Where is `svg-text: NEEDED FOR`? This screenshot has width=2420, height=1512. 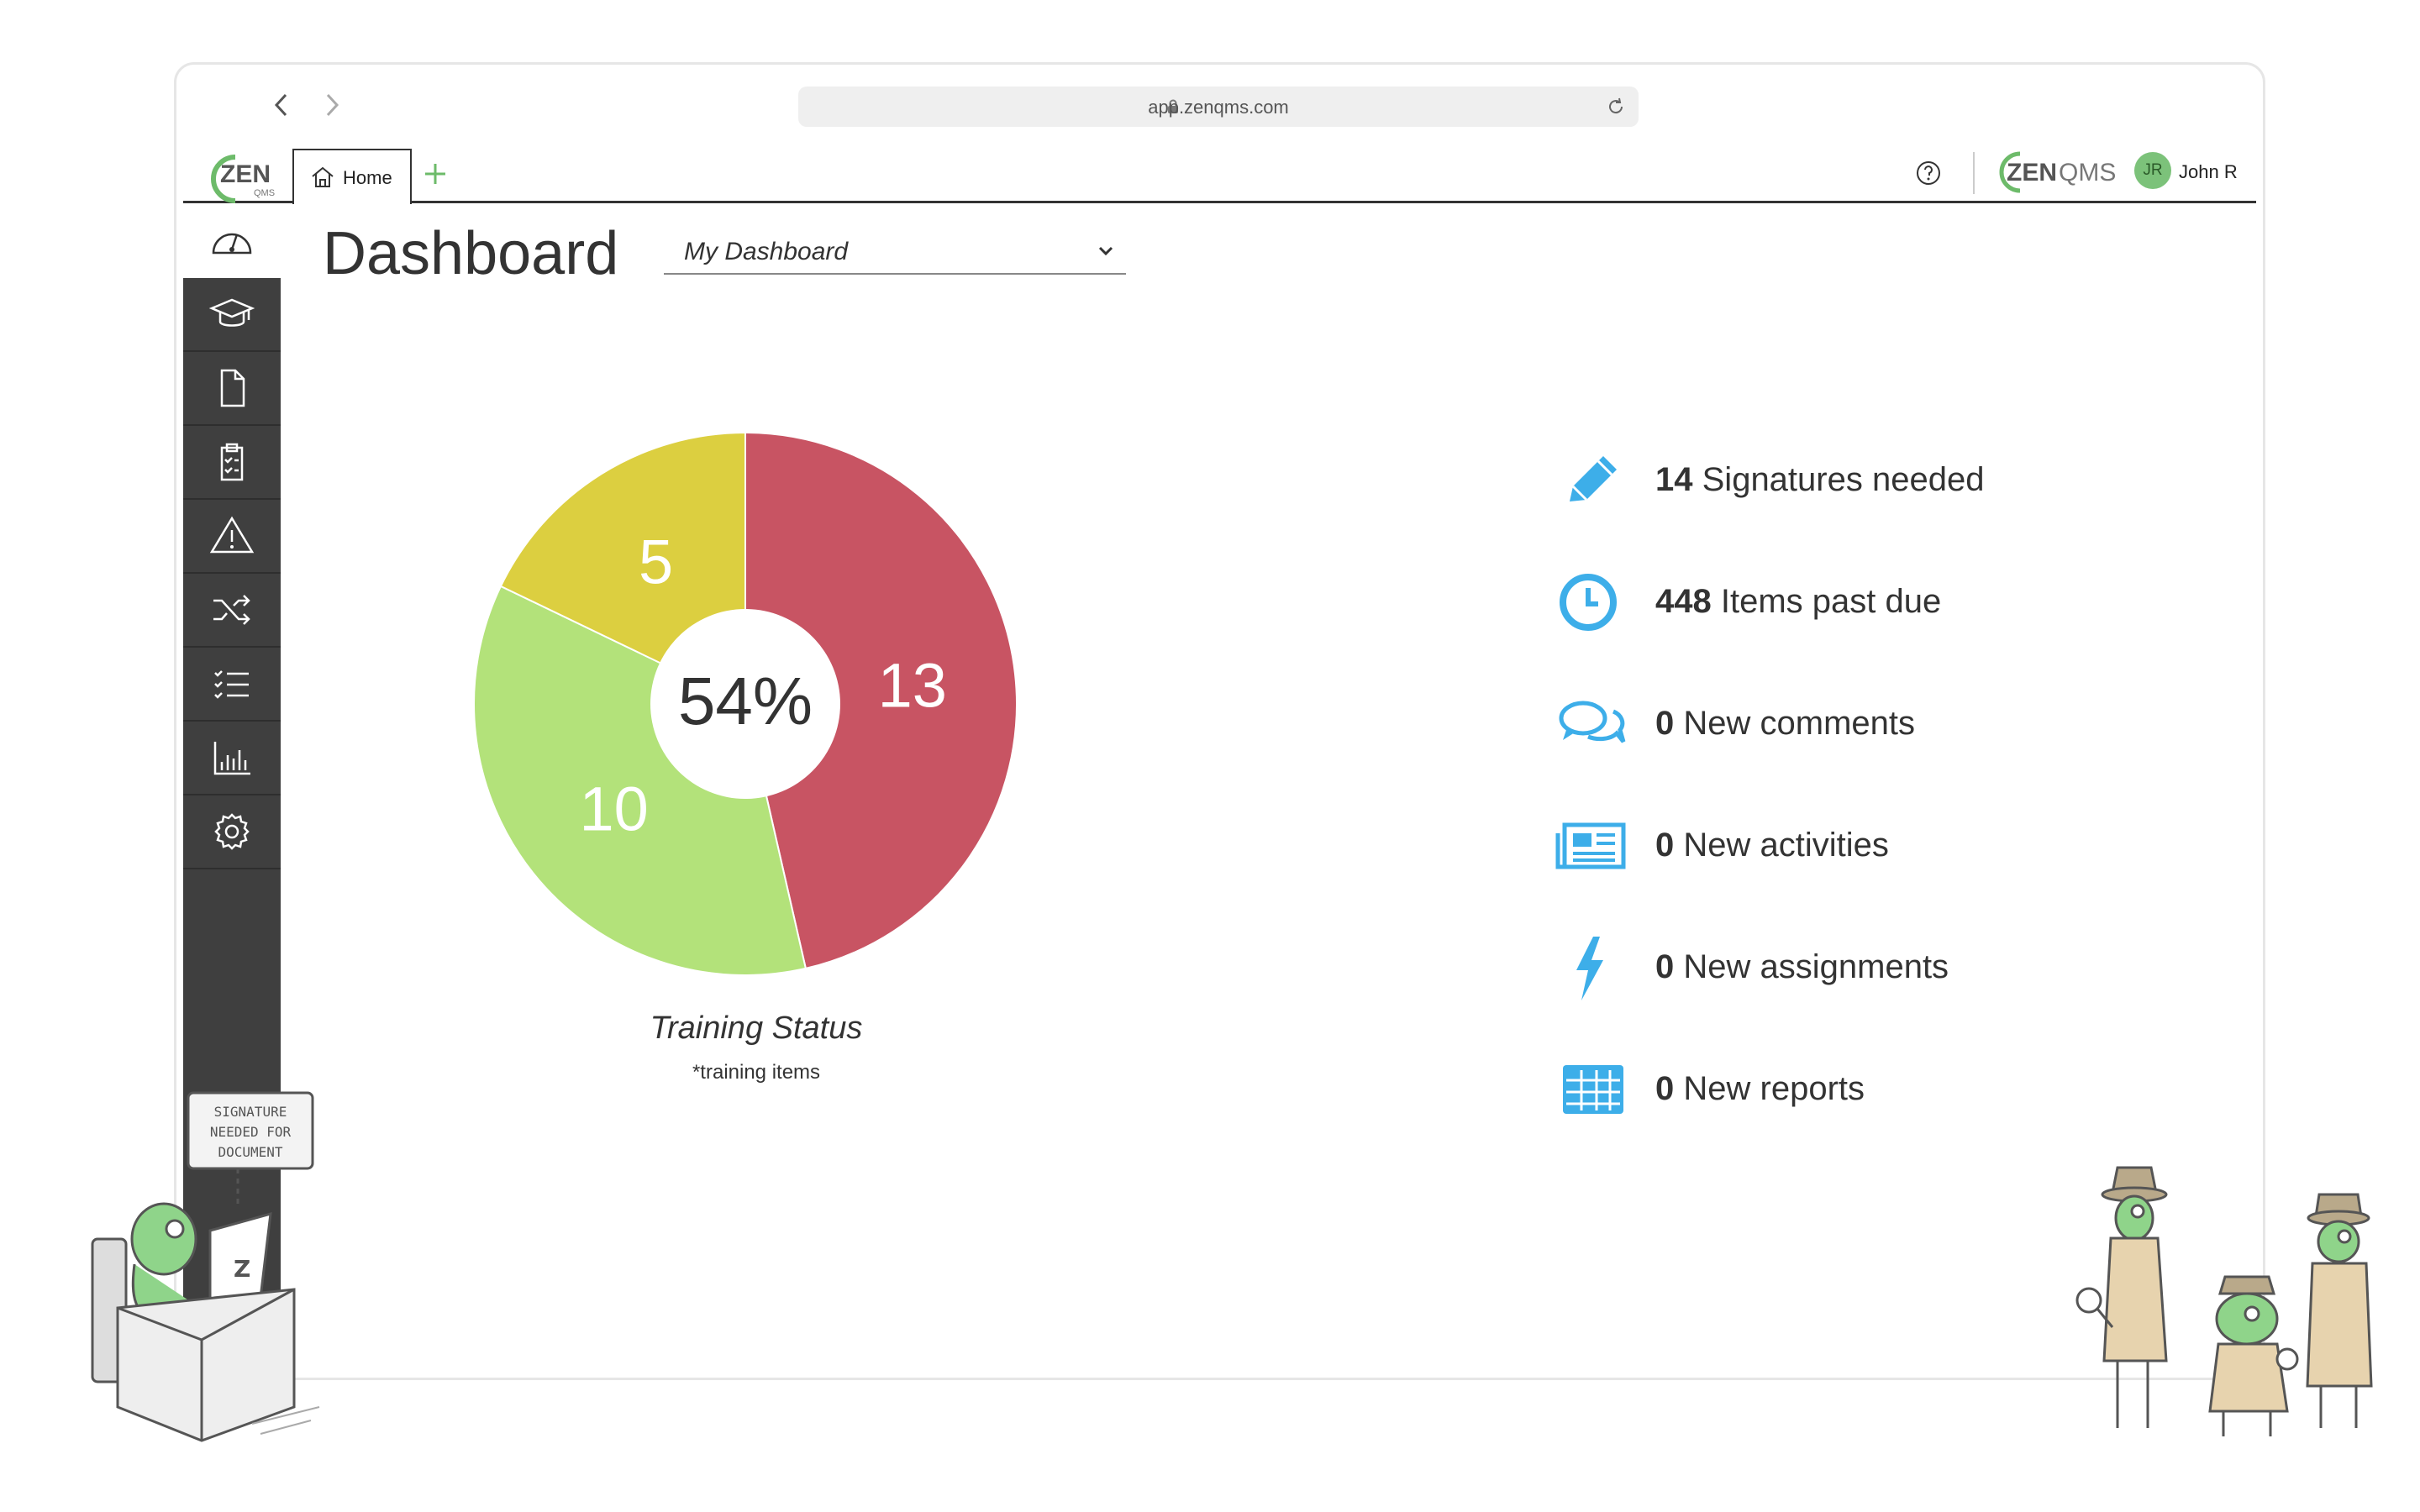
svg-text: NEEDED FOR is located at coordinates (251, 1132).